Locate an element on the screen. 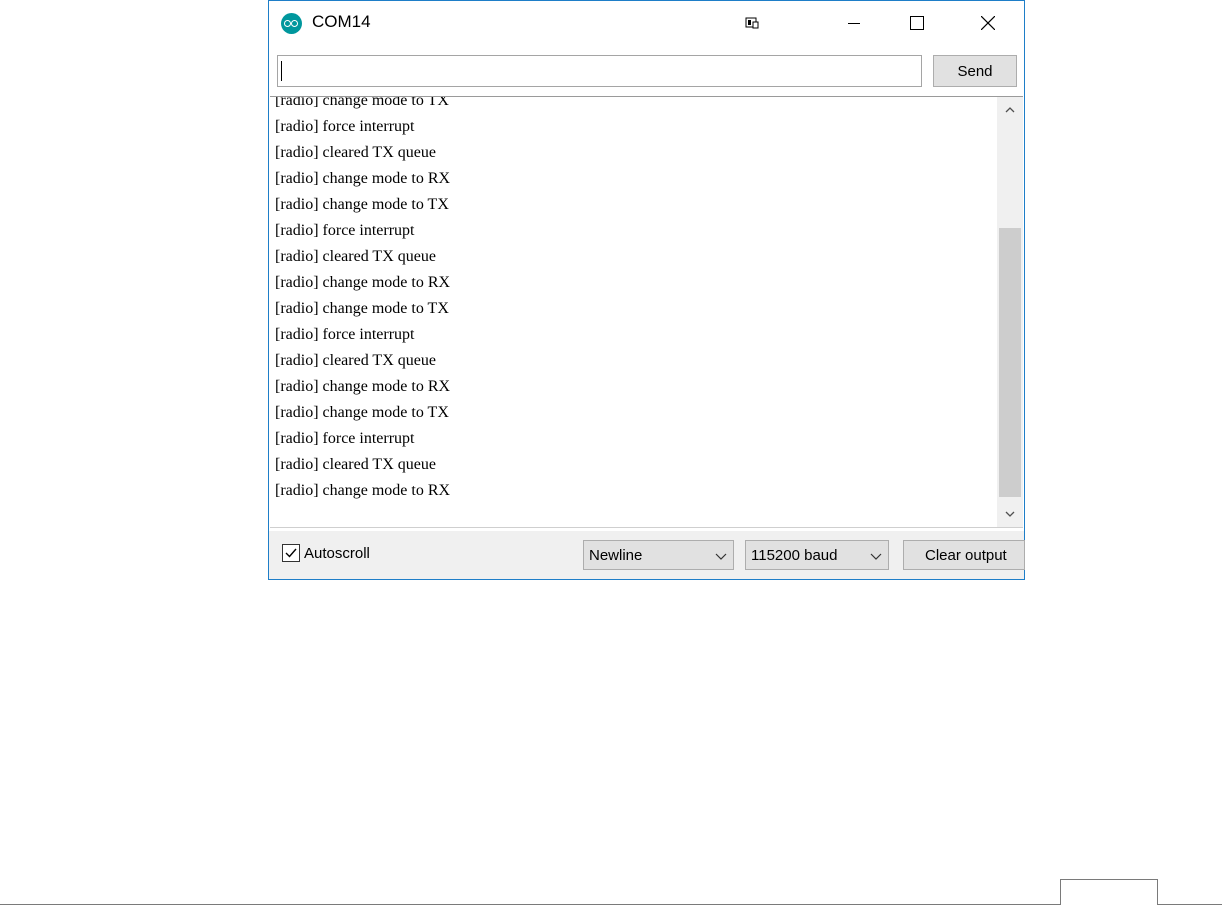 The image size is (1222, 910). page-divider is located at coordinates (611, 904).